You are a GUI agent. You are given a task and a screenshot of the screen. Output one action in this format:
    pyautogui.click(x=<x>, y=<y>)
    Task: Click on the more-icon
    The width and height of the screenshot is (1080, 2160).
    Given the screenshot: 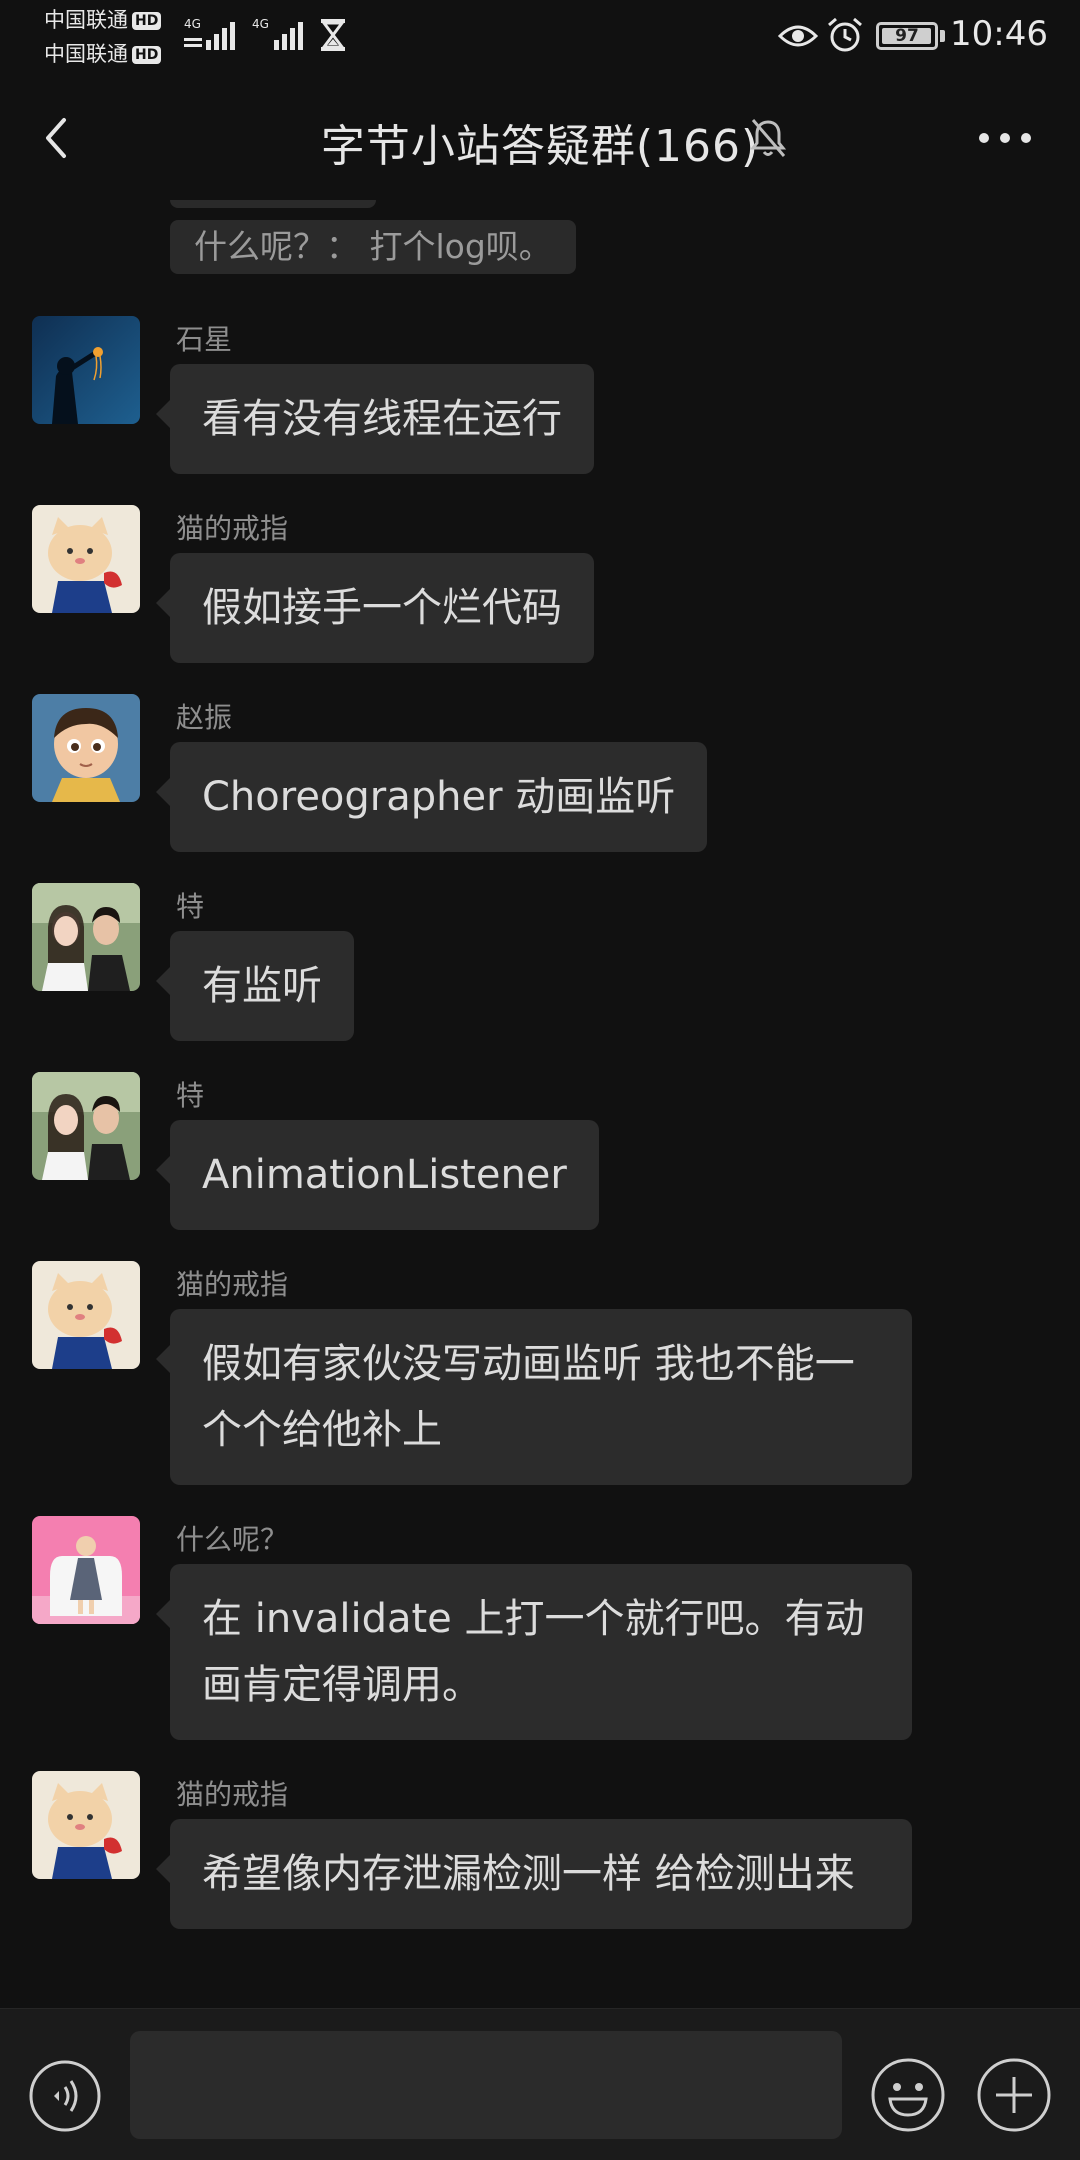 What is the action you would take?
    pyautogui.click(x=1005, y=138)
    